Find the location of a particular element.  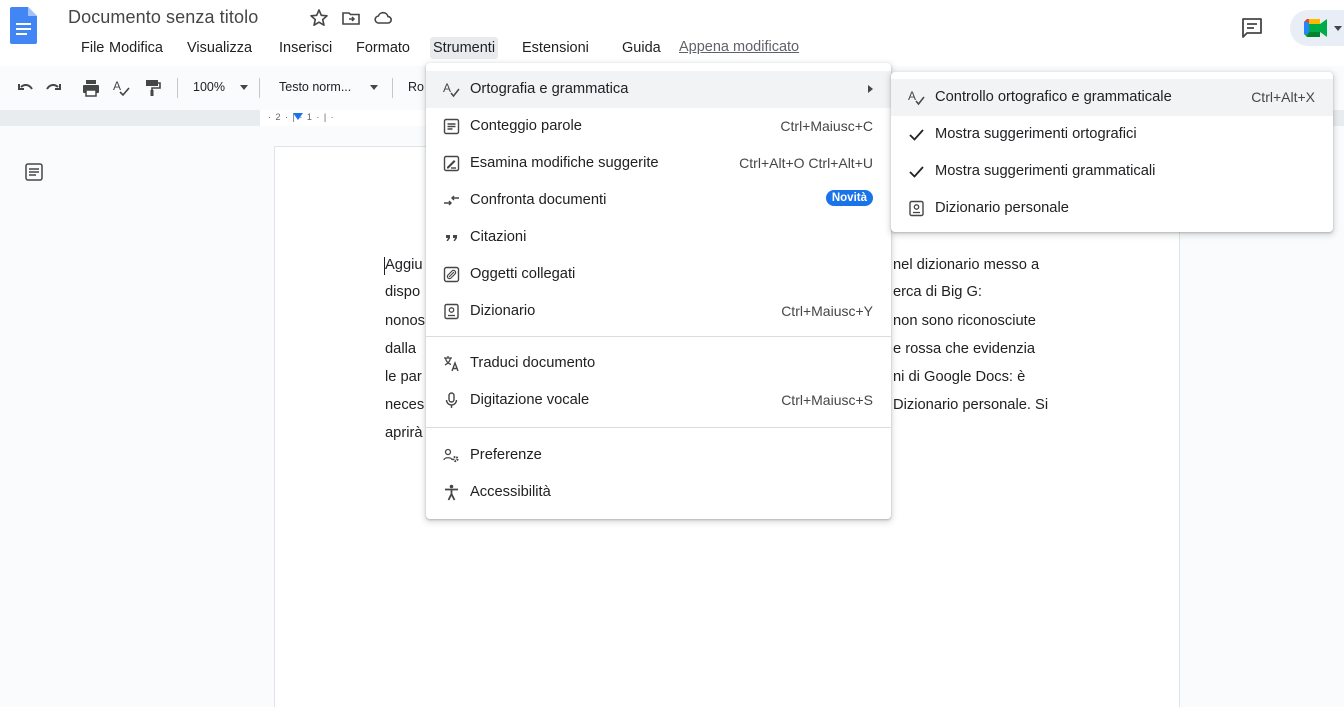

menu-item-accessibility: Accessibilità is located at coordinates (658, 492).